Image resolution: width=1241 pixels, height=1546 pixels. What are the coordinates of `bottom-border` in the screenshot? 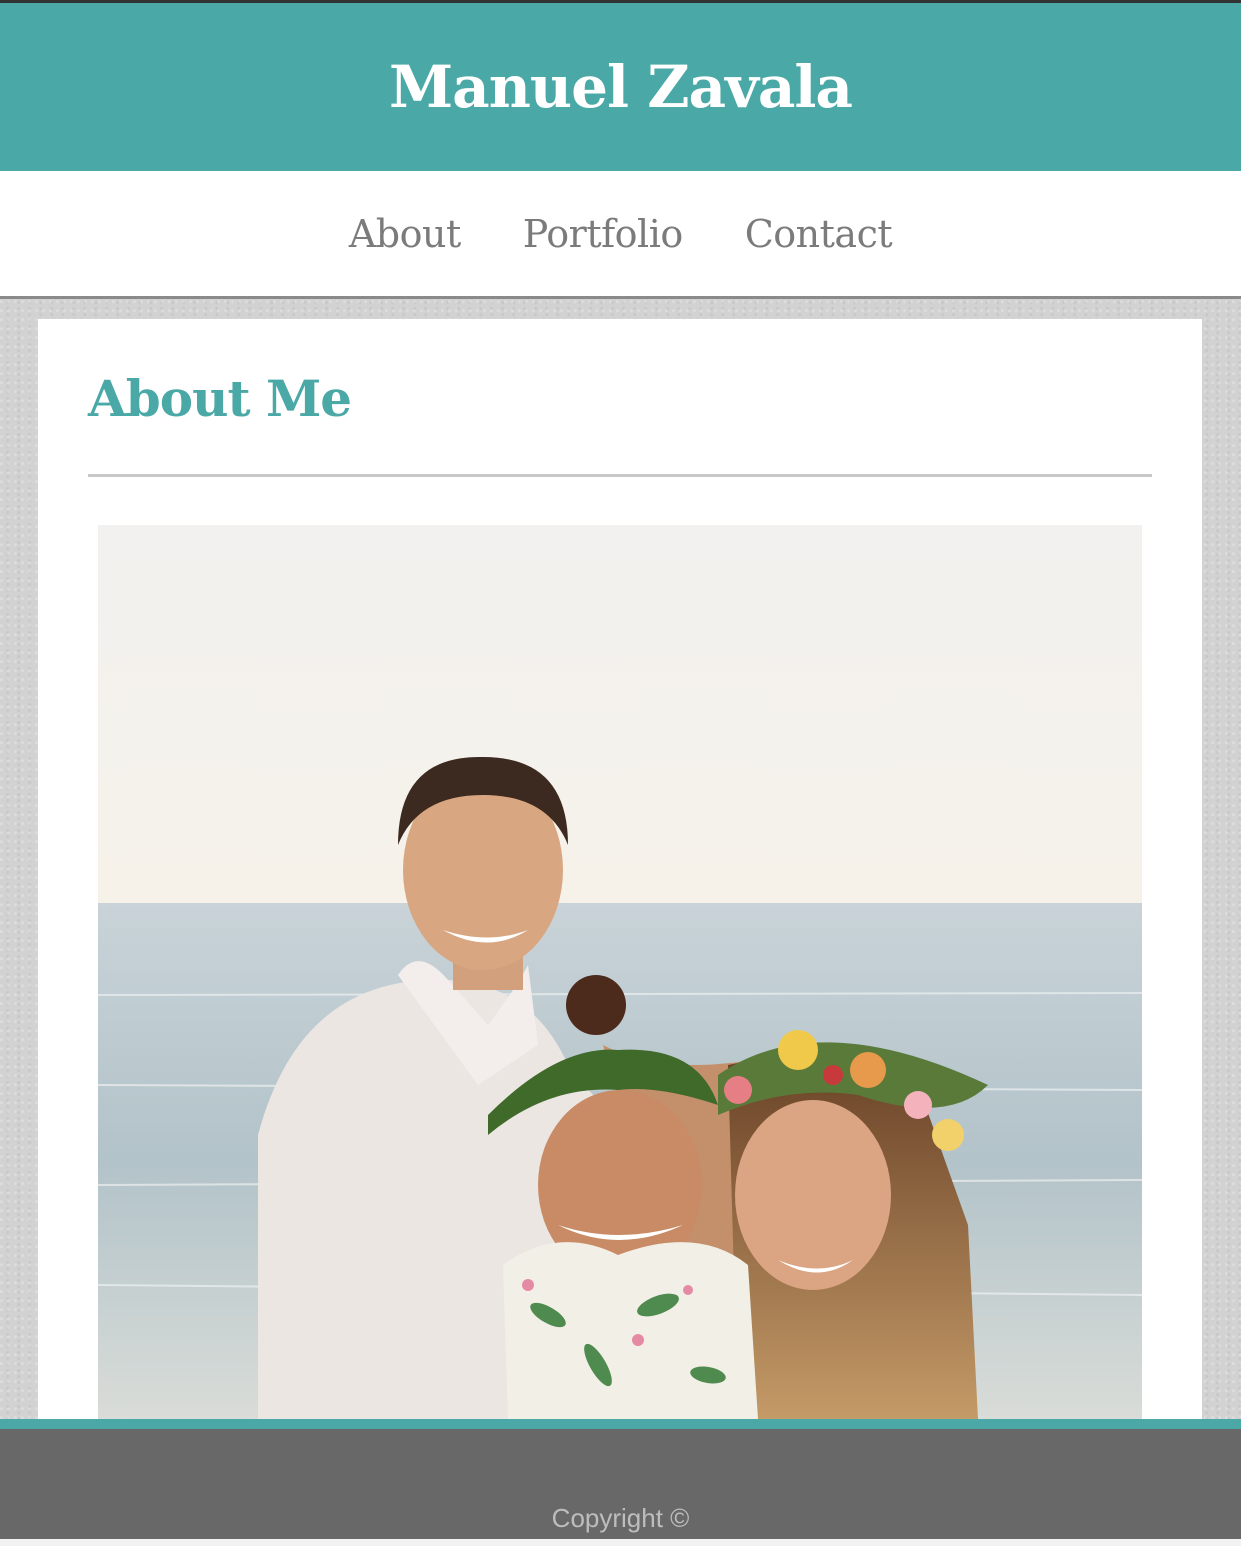 It's located at (620, 1542).